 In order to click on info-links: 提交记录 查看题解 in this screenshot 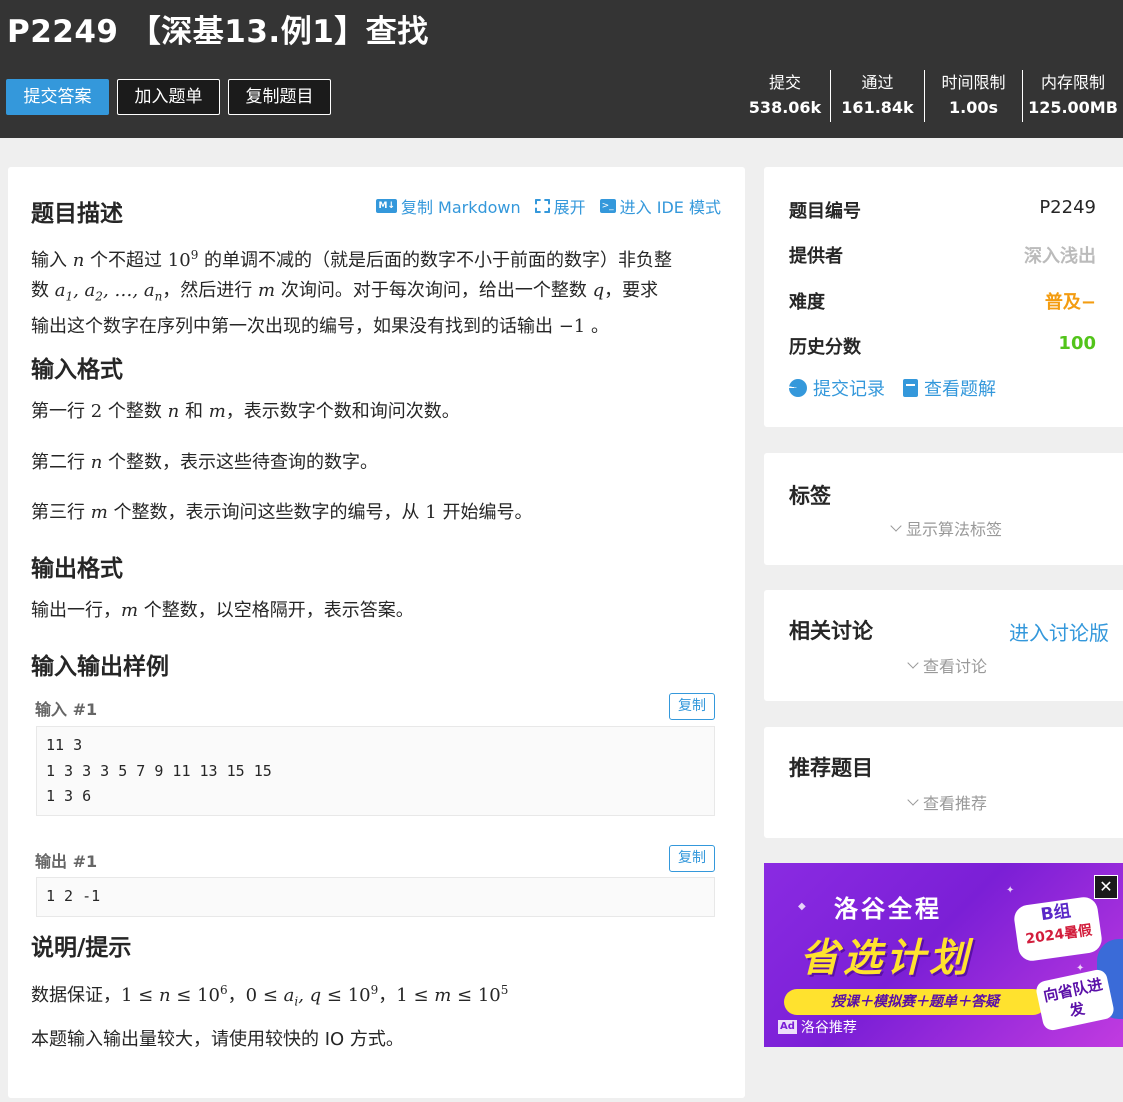, I will do `click(892, 388)`.